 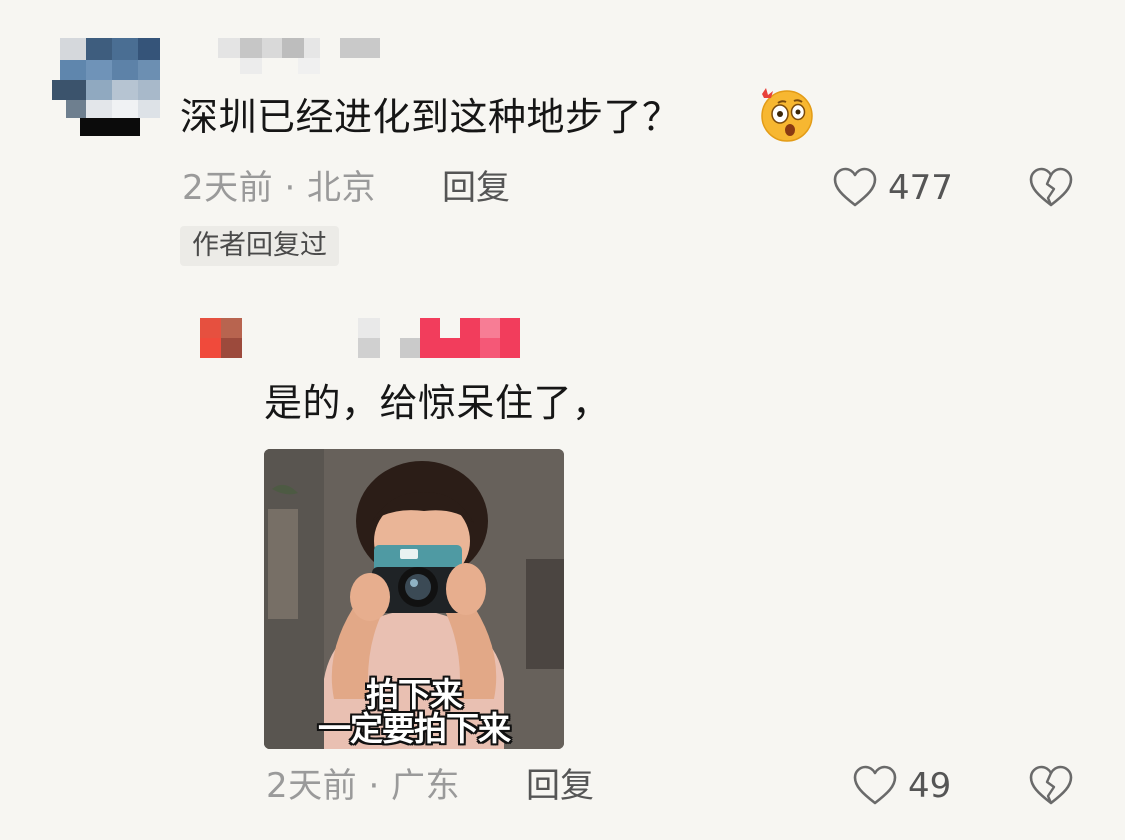 What do you see at coordinates (414, 599) in the screenshot?
I see `meme-sticker: 拍下来 一定要拍下来` at bounding box center [414, 599].